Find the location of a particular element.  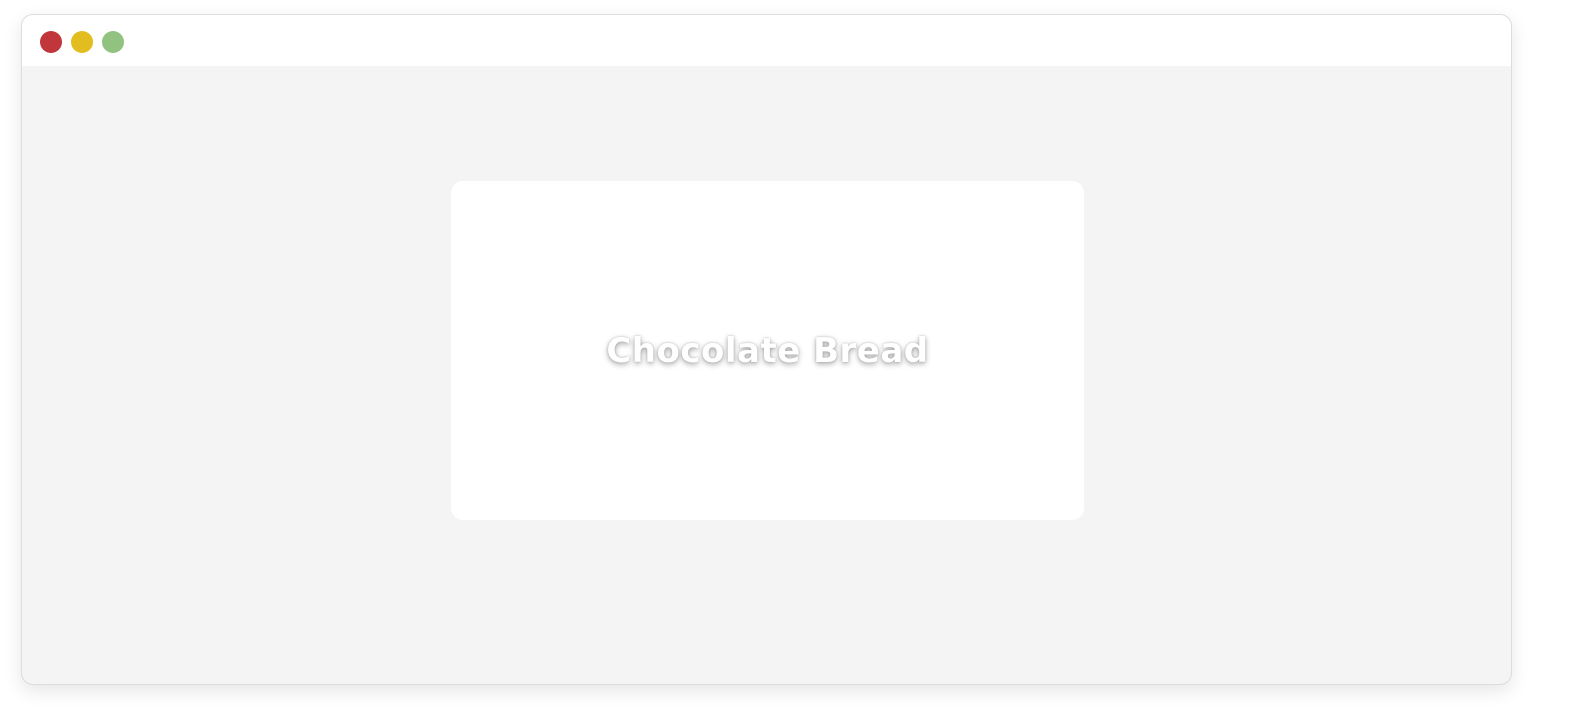

minimize-window-button is located at coordinates (82, 42).